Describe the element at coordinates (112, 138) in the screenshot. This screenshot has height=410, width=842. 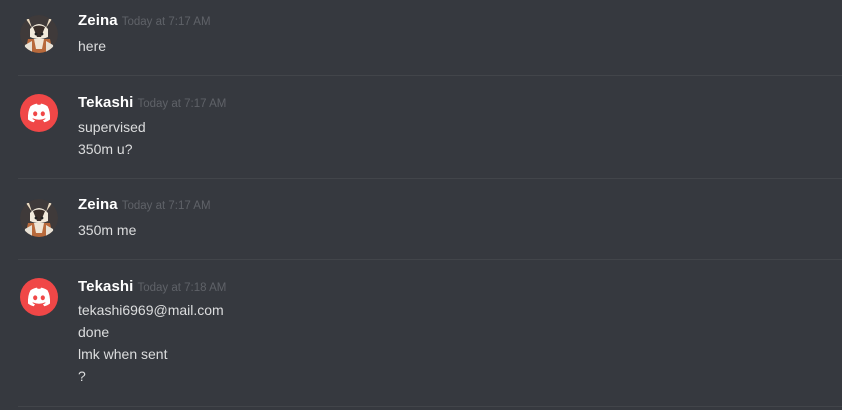
I see `message-content: supervised 350m u?` at that location.